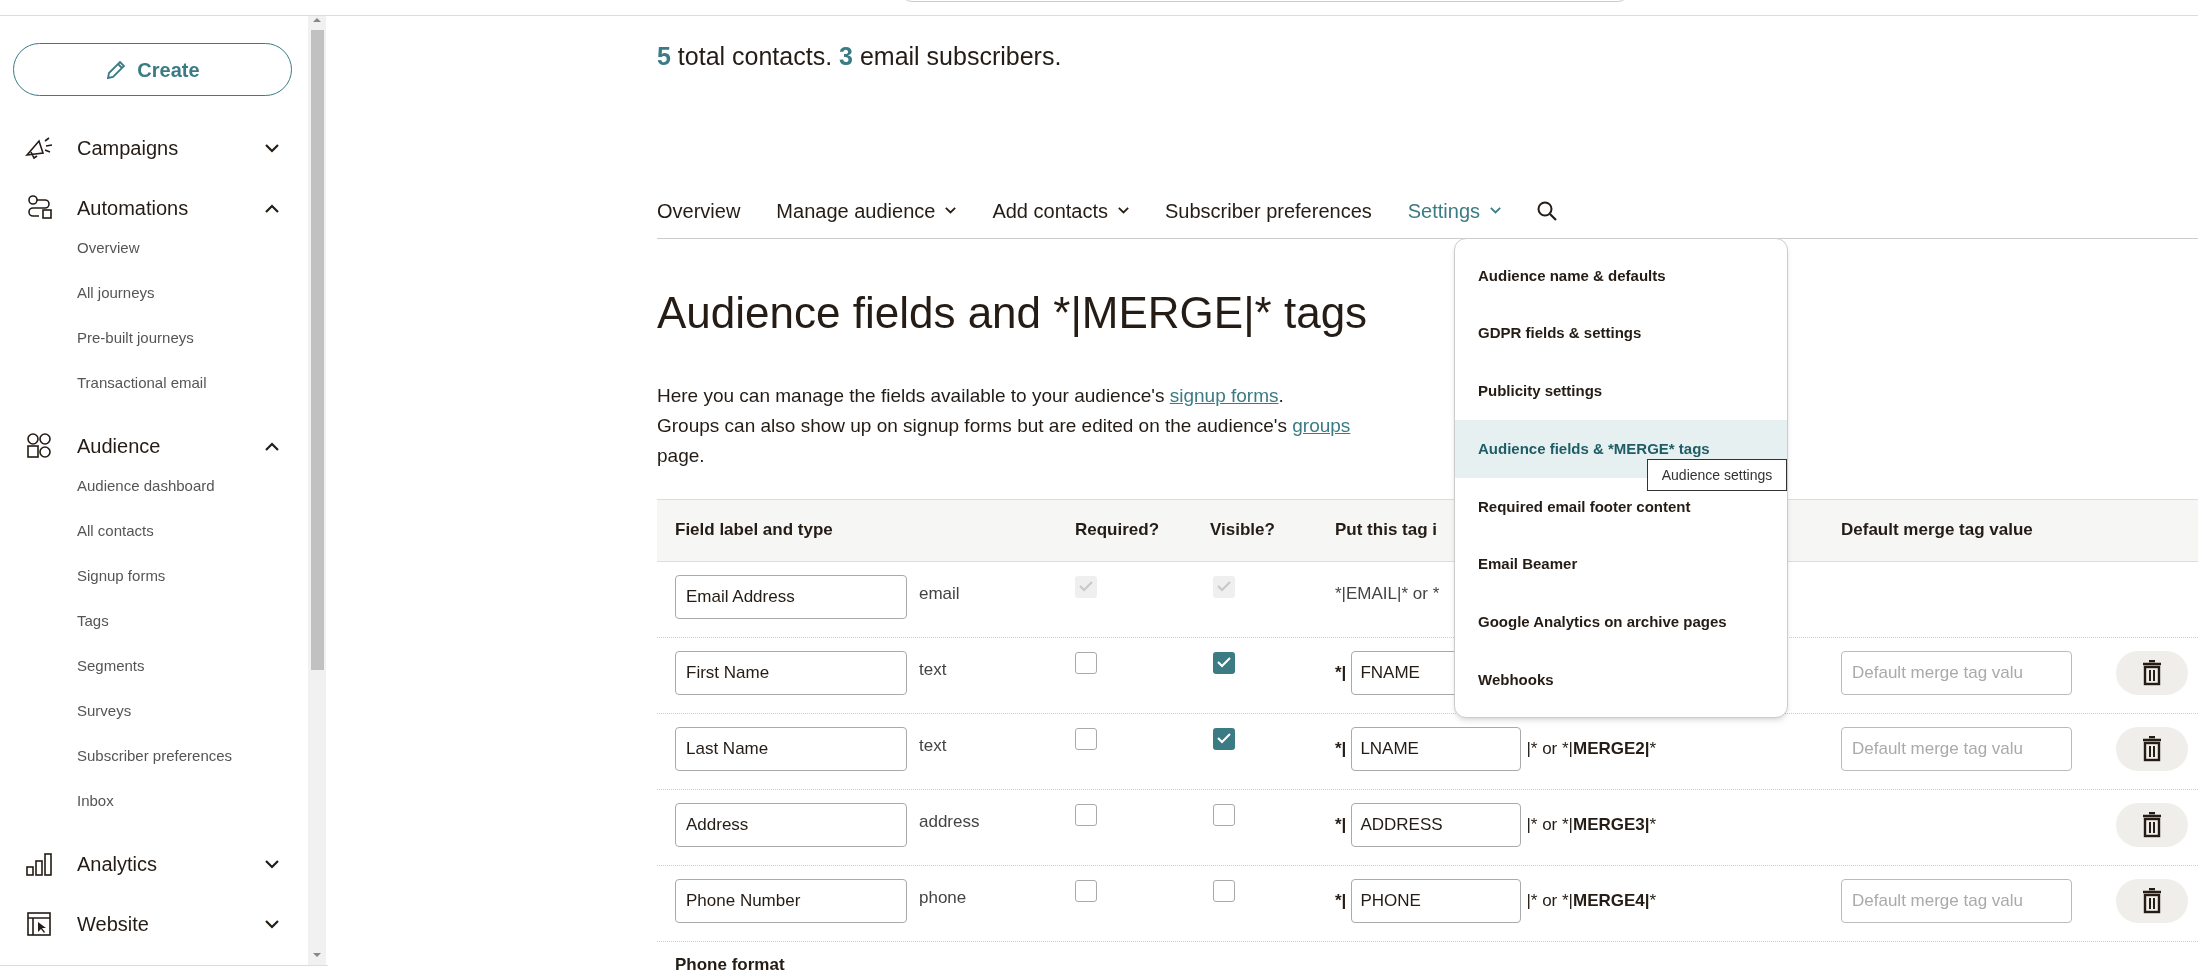 The width and height of the screenshot is (2198, 979). What do you see at coordinates (1621, 622) in the screenshot?
I see `menu-item: Google Analytics on archive pages` at bounding box center [1621, 622].